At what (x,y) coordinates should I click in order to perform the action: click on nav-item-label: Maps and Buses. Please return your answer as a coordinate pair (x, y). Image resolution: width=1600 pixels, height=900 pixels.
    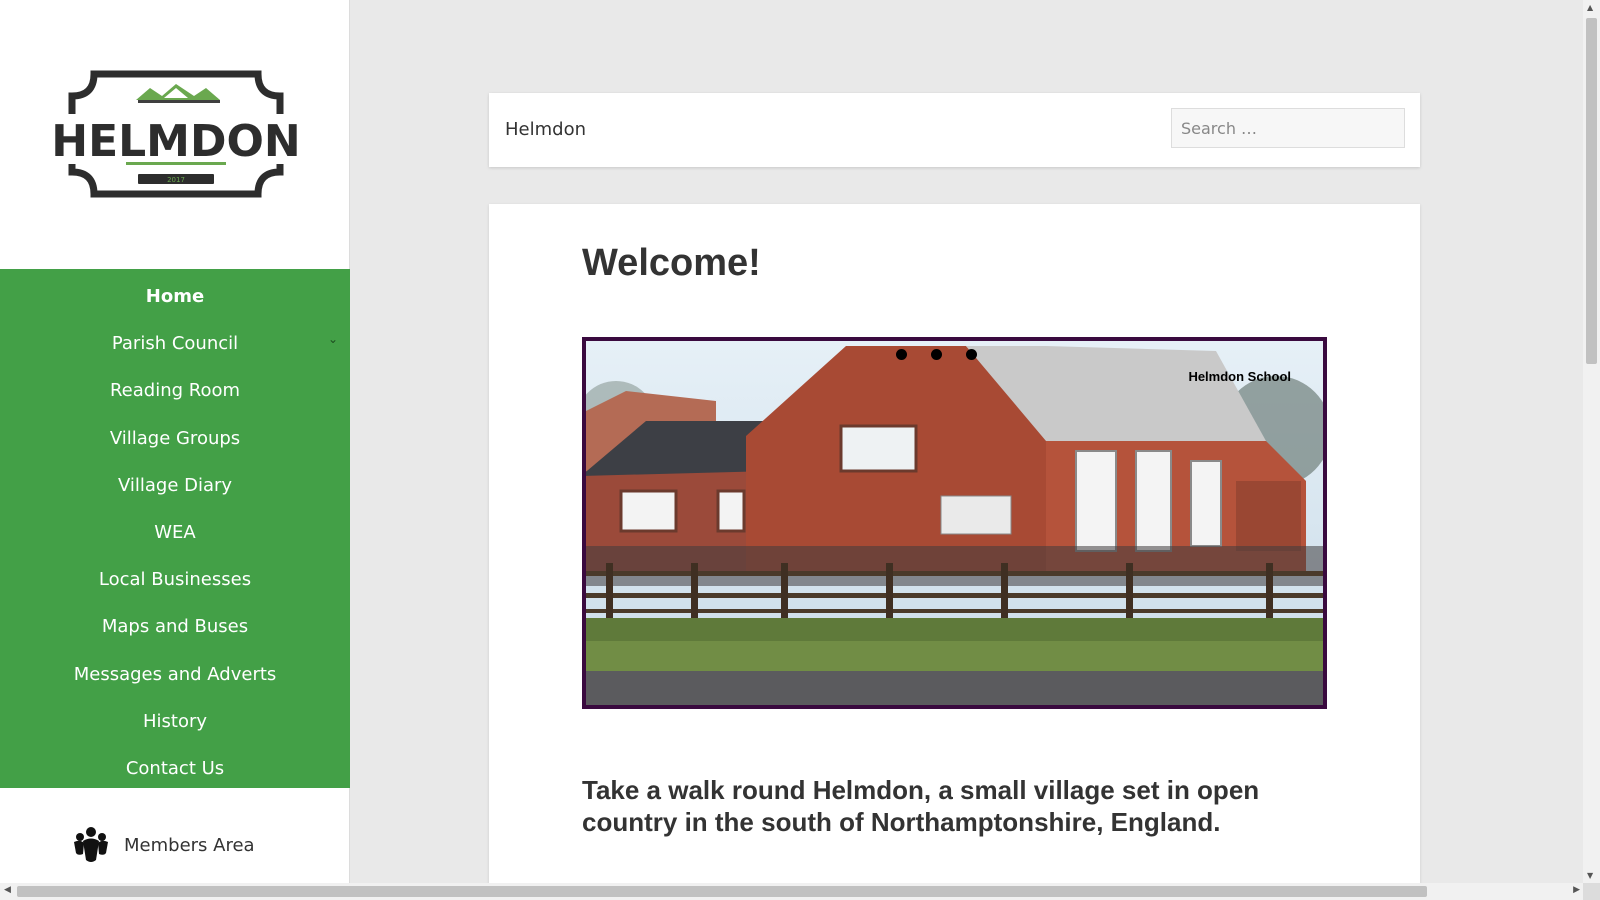
    Looking at the image, I should click on (175, 627).